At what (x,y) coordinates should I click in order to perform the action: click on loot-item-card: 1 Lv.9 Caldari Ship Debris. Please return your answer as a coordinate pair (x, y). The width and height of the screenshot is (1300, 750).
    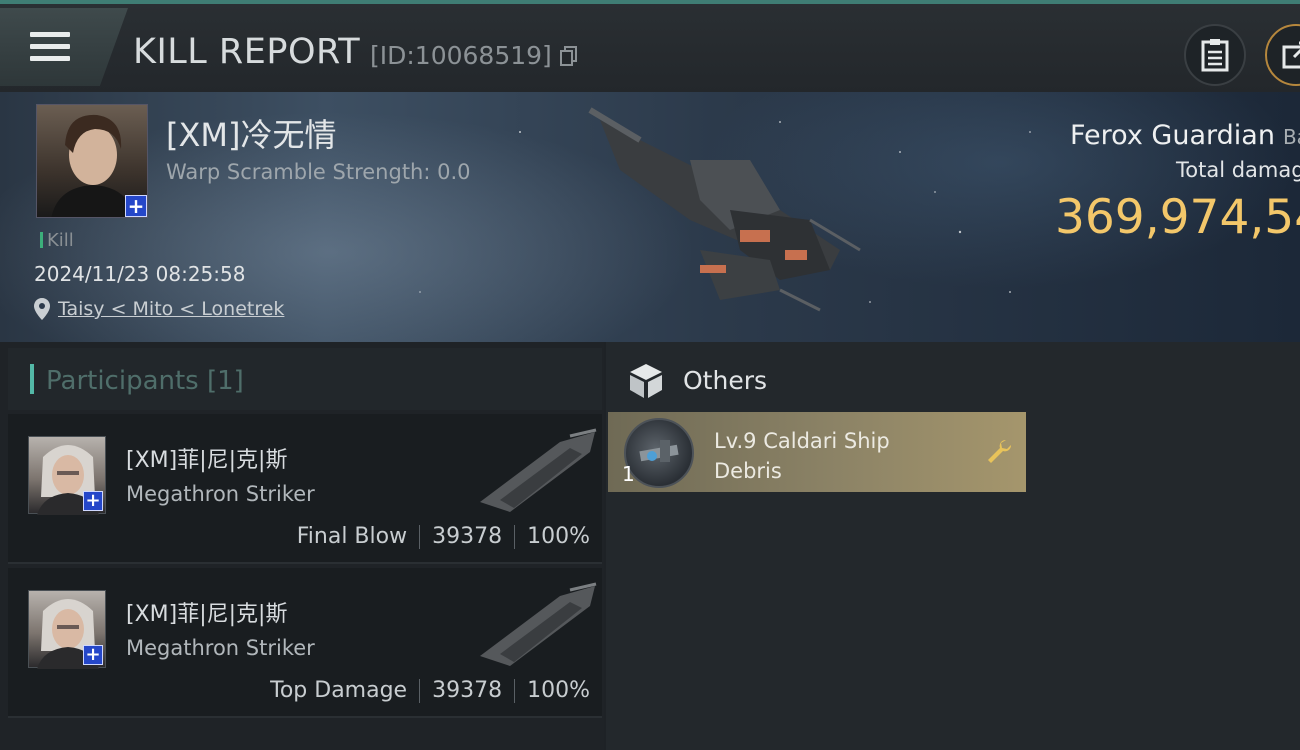
    Looking at the image, I should click on (817, 452).